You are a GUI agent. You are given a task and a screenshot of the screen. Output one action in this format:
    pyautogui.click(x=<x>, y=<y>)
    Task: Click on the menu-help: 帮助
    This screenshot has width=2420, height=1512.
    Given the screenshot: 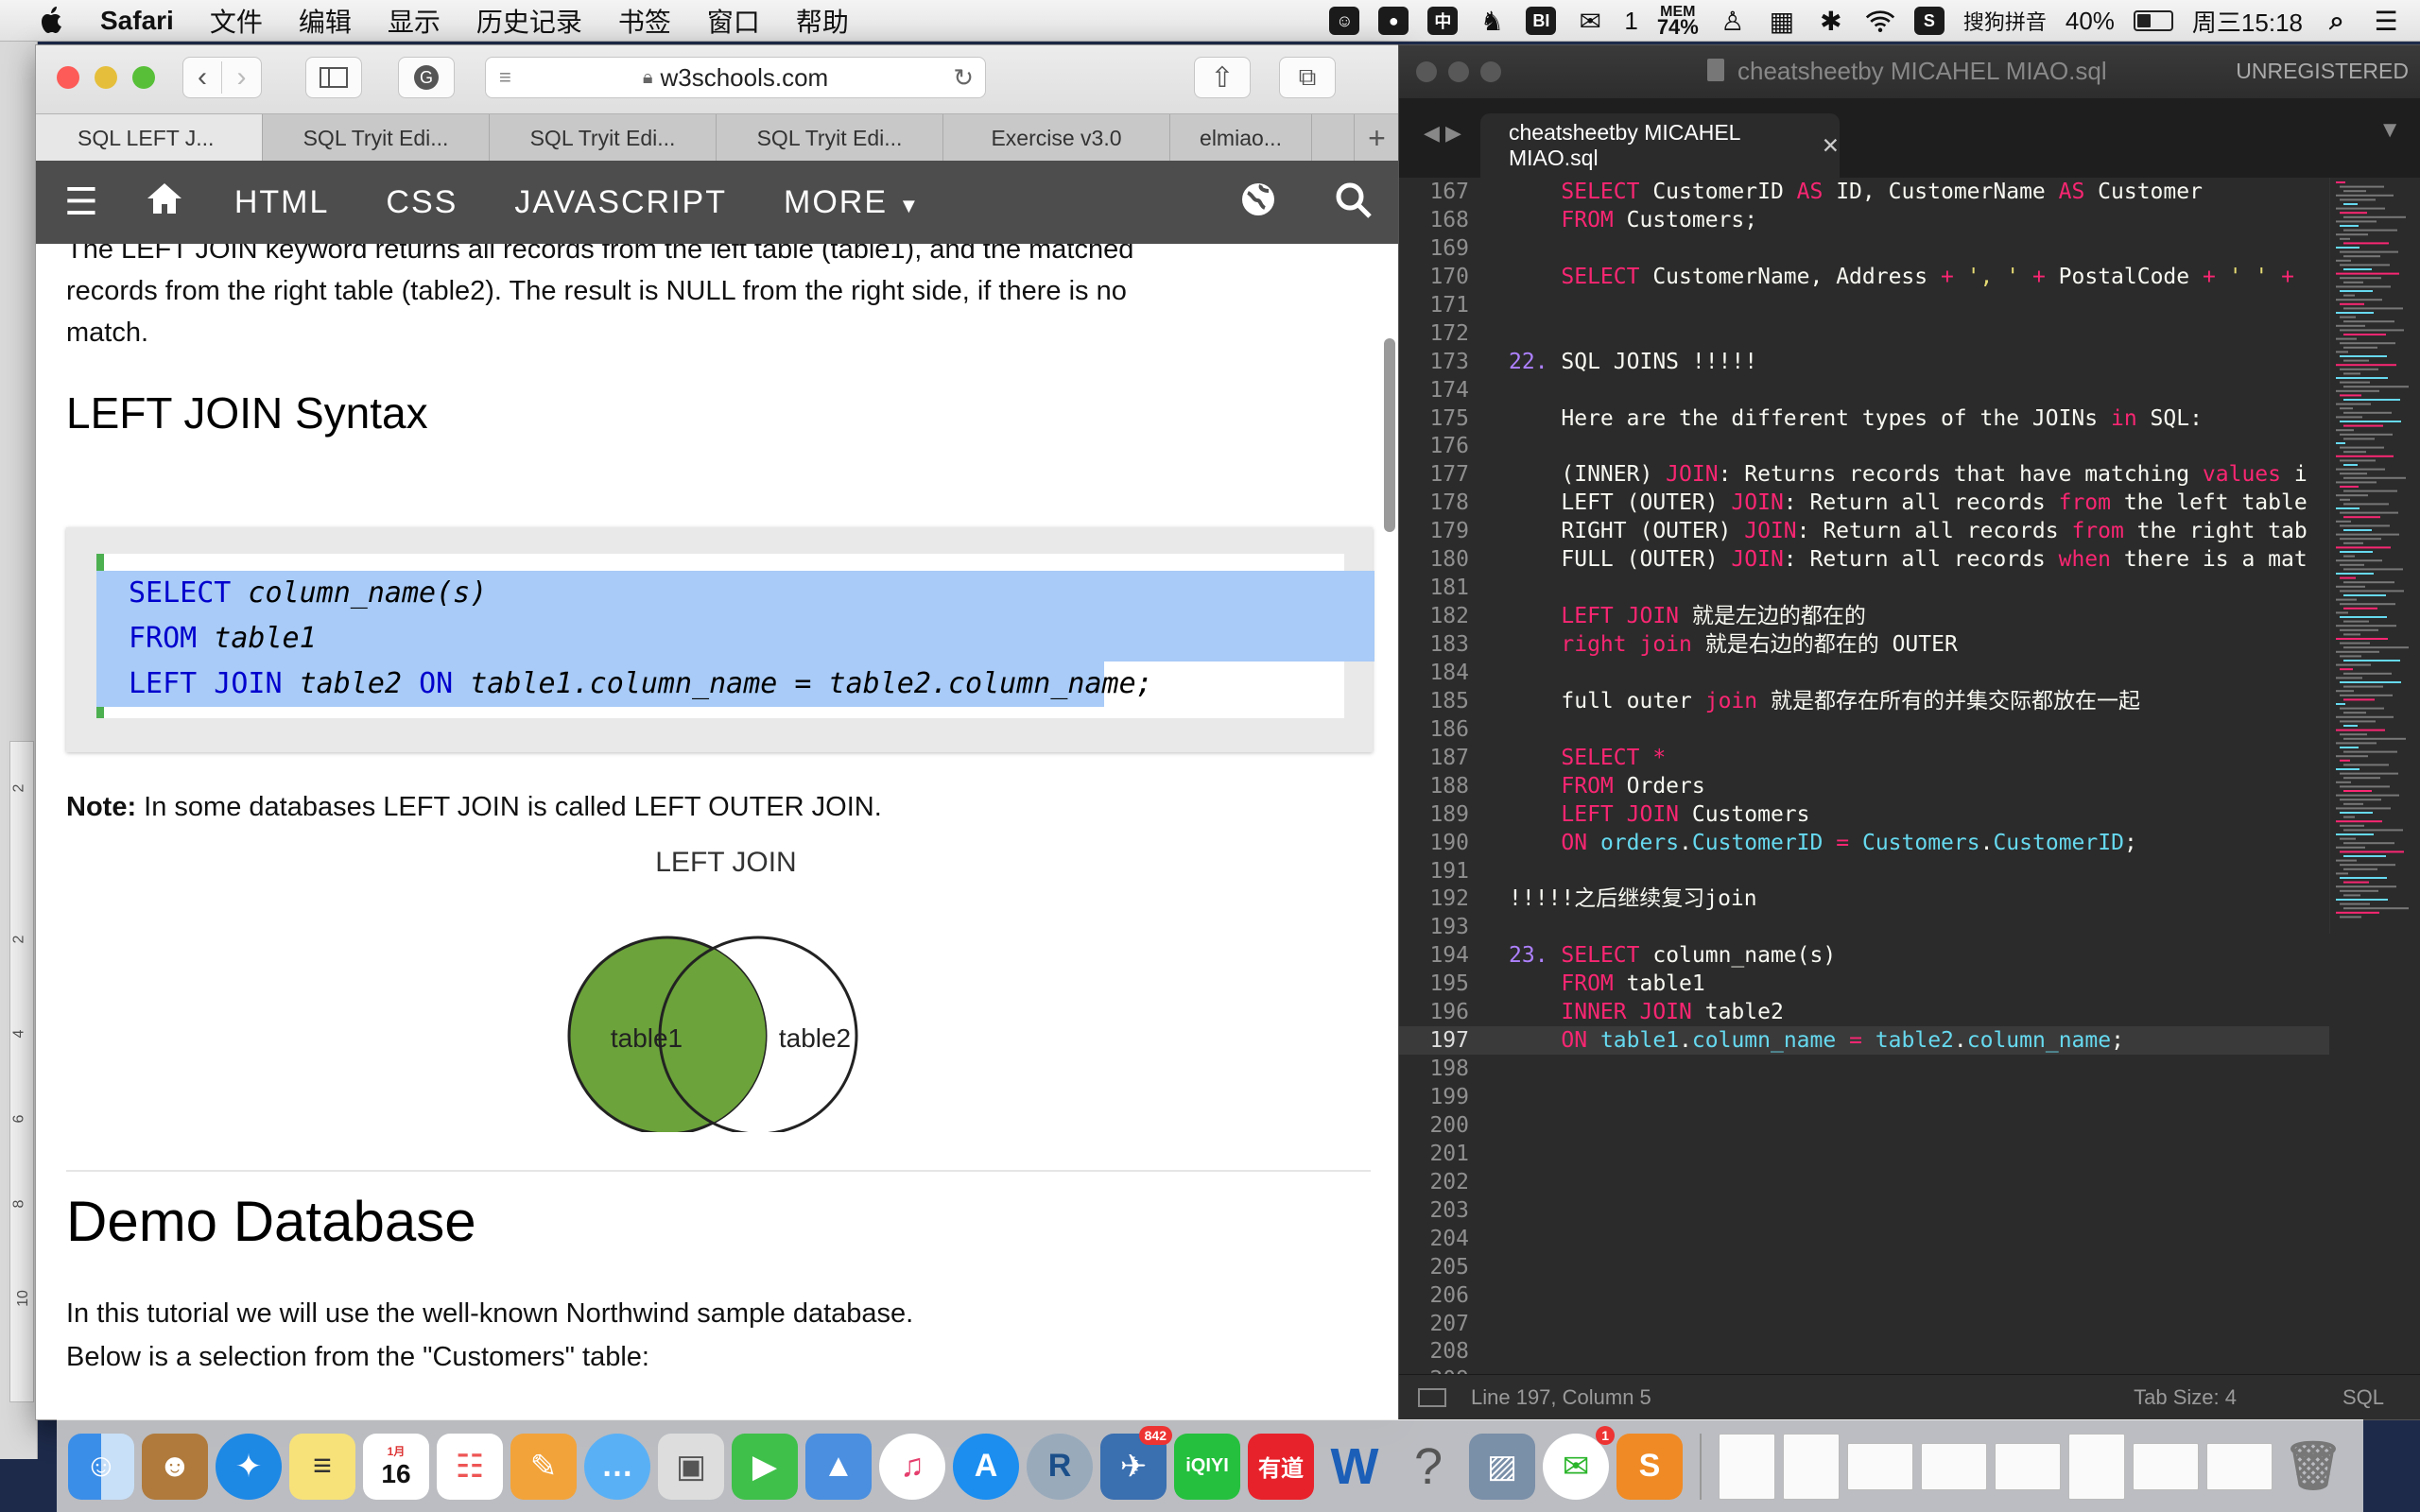 What is the action you would take?
    pyautogui.click(x=822, y=21)
    